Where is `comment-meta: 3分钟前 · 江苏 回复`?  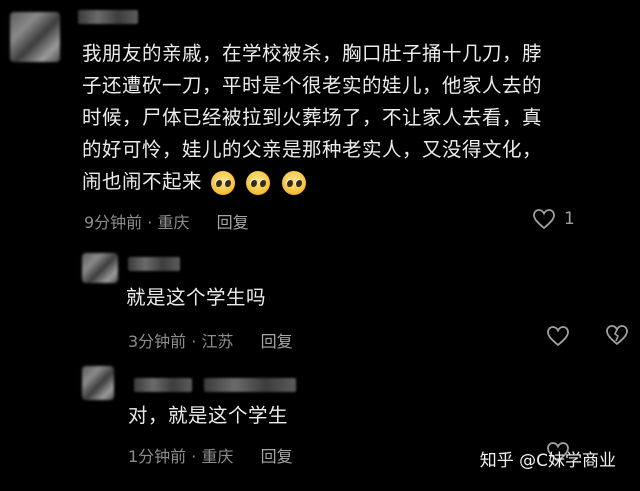 comment-meta: 3分钟前 · 江苏 回复 is located at coordinates (210, 340).